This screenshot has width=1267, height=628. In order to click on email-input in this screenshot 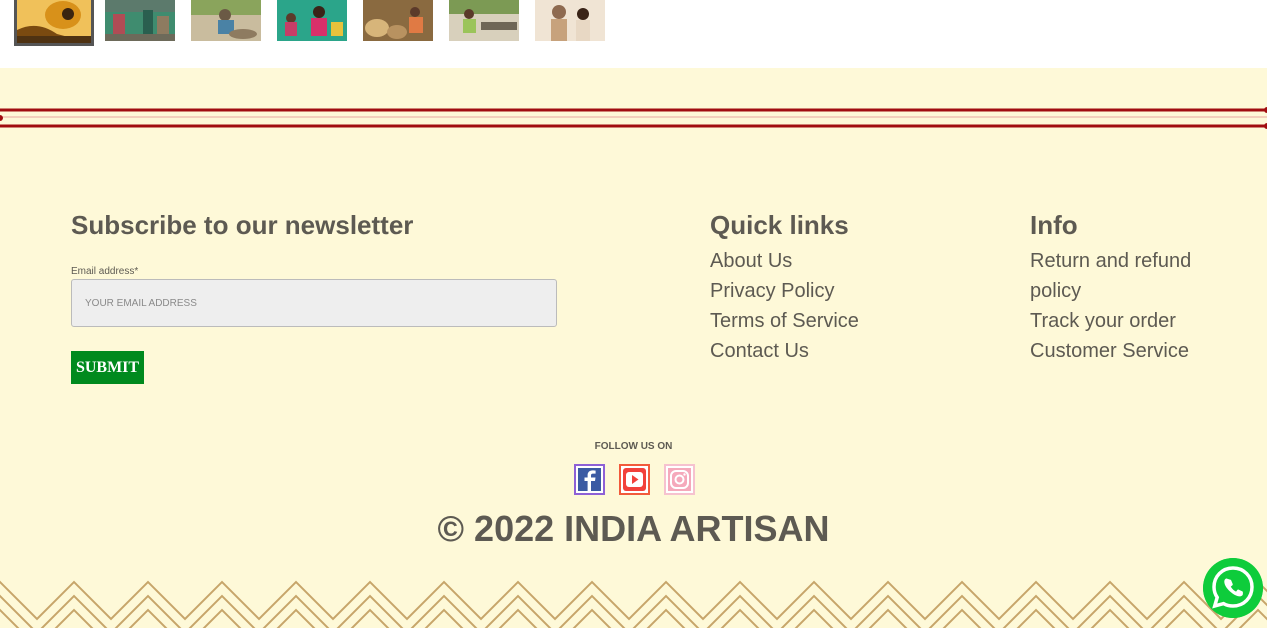, I will do `click(314, 303)`.